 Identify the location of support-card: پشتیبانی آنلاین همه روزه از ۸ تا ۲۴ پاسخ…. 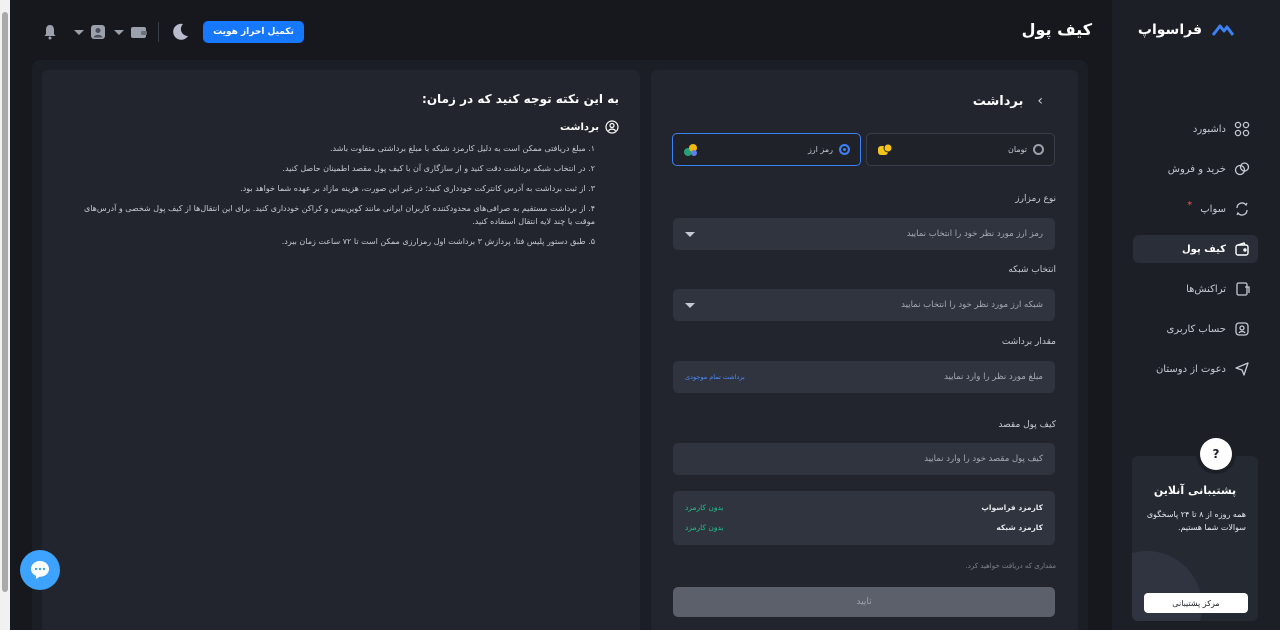
(1195, 538).